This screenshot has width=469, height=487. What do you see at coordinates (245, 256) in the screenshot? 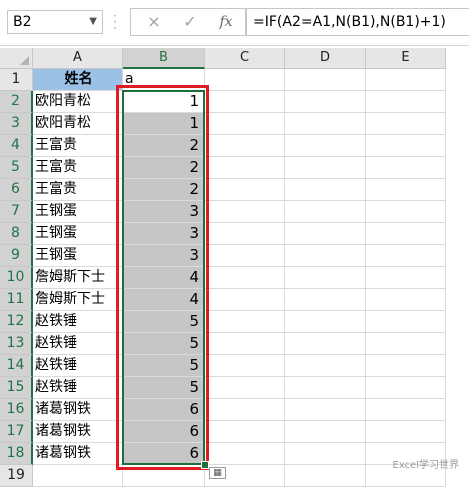
I see `cell-c9` at bounding box center [245, 256].